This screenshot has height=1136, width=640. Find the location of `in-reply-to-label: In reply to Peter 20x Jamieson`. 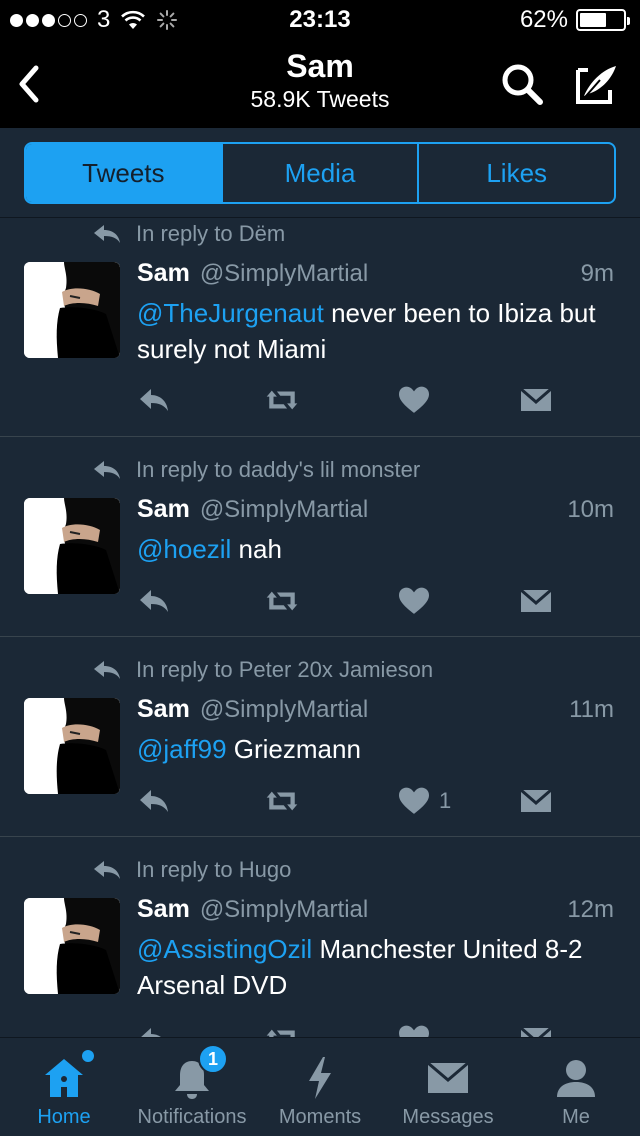

in-reply-to-label: In reply to Peter 20x Jamieson is located at coordinates (285, 669).